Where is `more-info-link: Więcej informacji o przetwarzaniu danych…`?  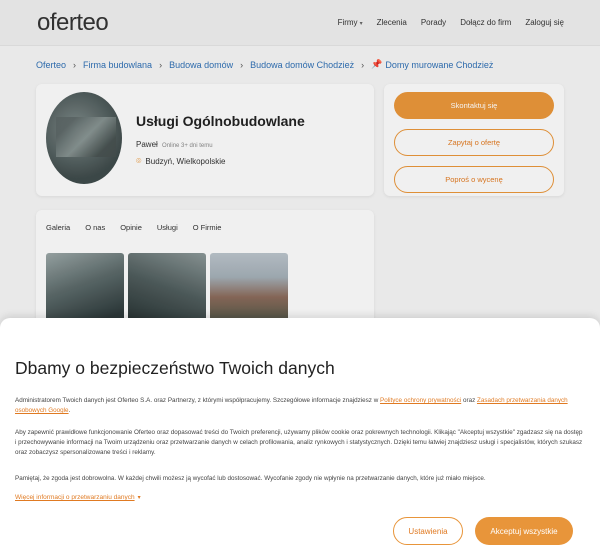 more-info-link: Więcej informacji o przetwarzaniu danych… is located at coordinates (78, 497).